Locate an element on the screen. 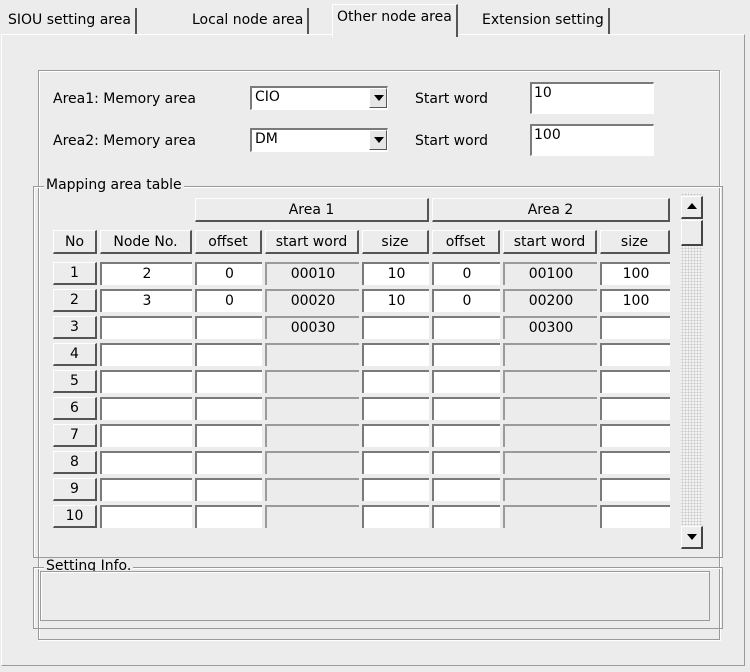 The width and height of the screenshot is (750, 672). row-number: 7 is located at coordinates (75, 435).